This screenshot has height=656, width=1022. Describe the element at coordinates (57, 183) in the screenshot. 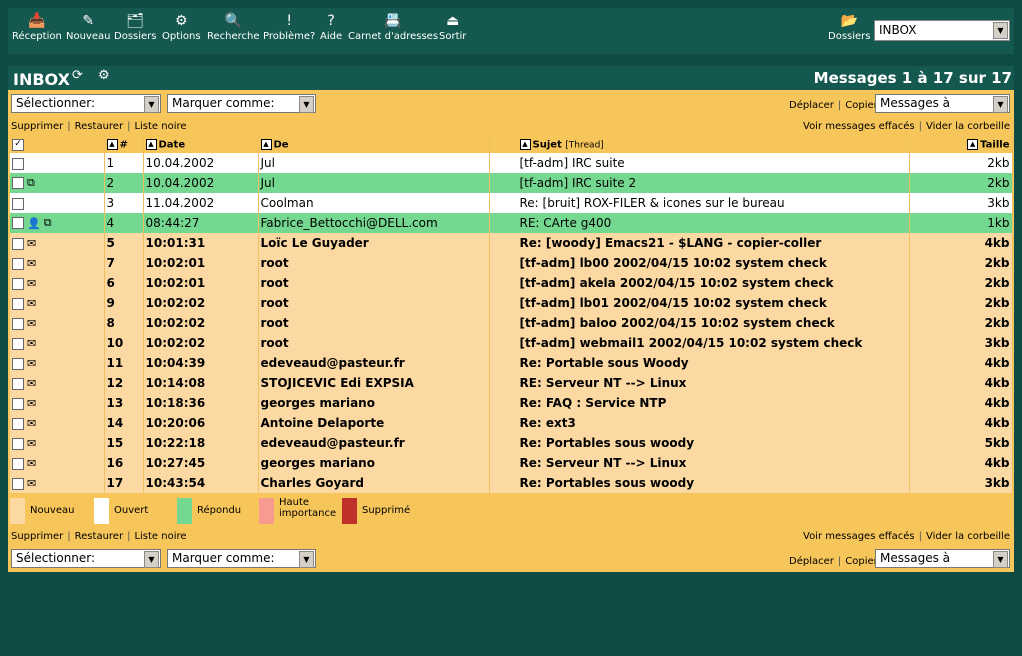

I see `row-select: ⧉` at that location.